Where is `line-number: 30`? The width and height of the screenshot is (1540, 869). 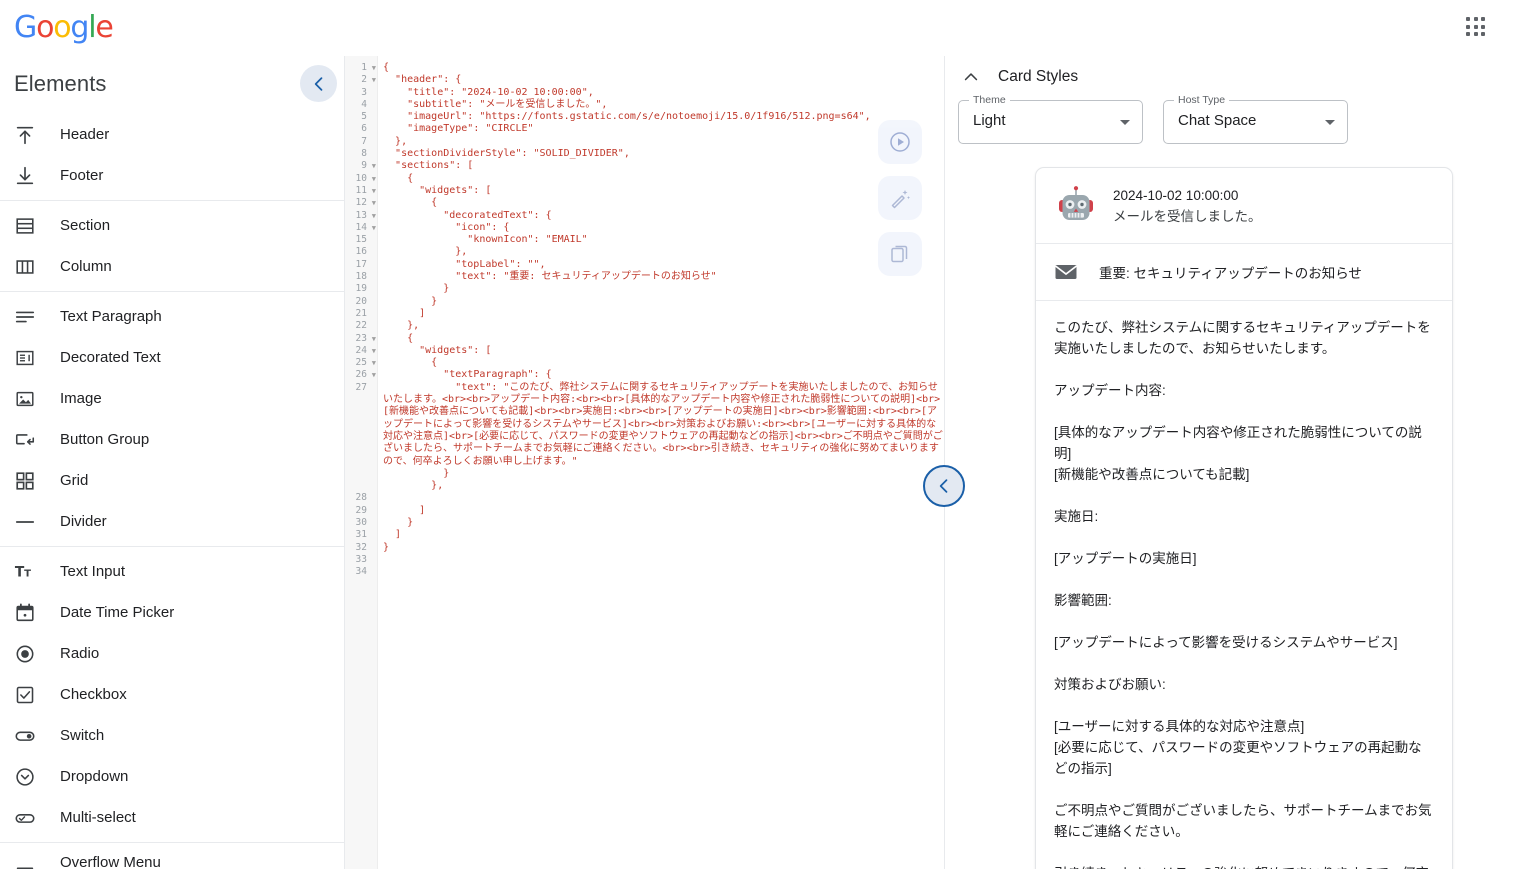
line-number: 30 is located at coordinates (361, 522).